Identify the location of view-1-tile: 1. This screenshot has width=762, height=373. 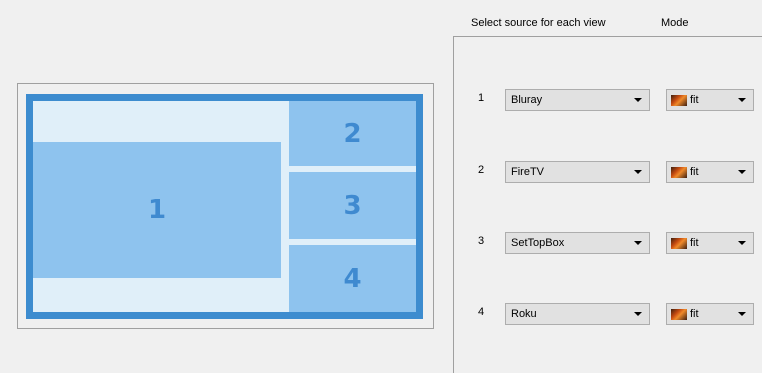
(157, 210).